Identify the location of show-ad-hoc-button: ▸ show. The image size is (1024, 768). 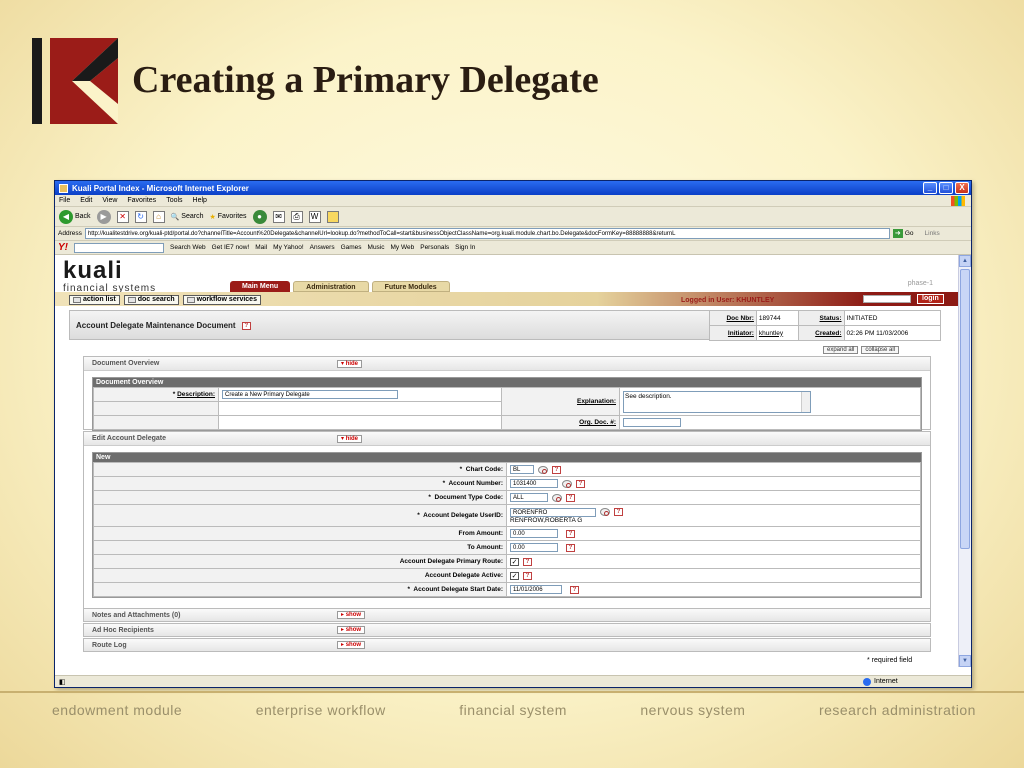
(351, 630).